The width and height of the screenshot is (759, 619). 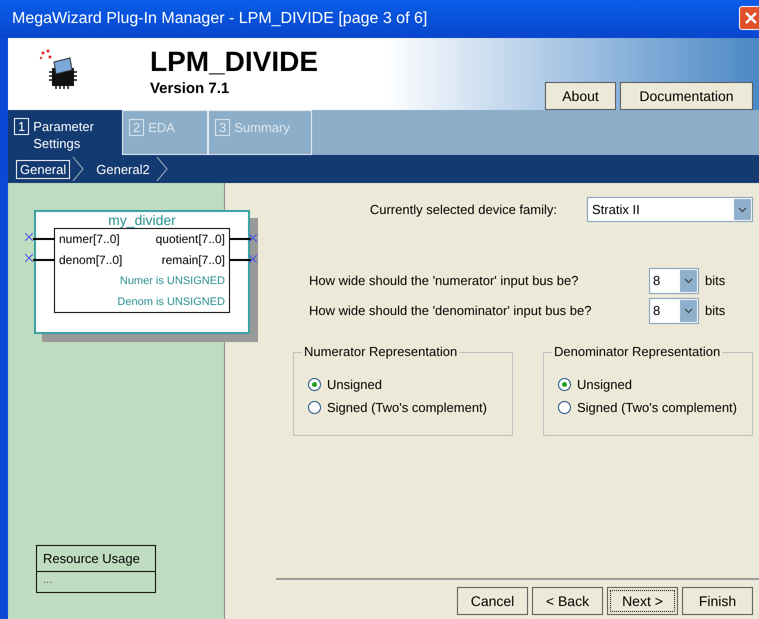 What do you see at coordinates (43, 169) in the screenshot?
I see `breadcrumb: General` at bounding box center [43, 169].